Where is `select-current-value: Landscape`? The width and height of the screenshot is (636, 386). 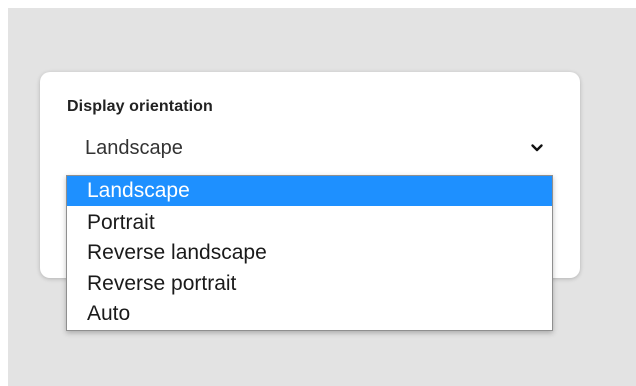 select-current-value: Landscape is located at coordinates (134, 148).